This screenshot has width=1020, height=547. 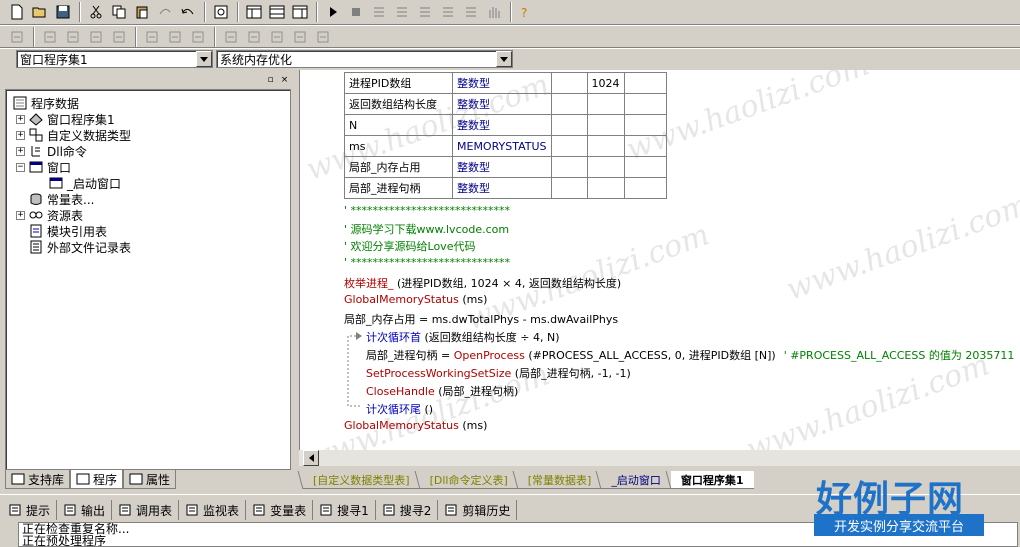 I want to click on help-icon: ?, so click(x=527, y=12).